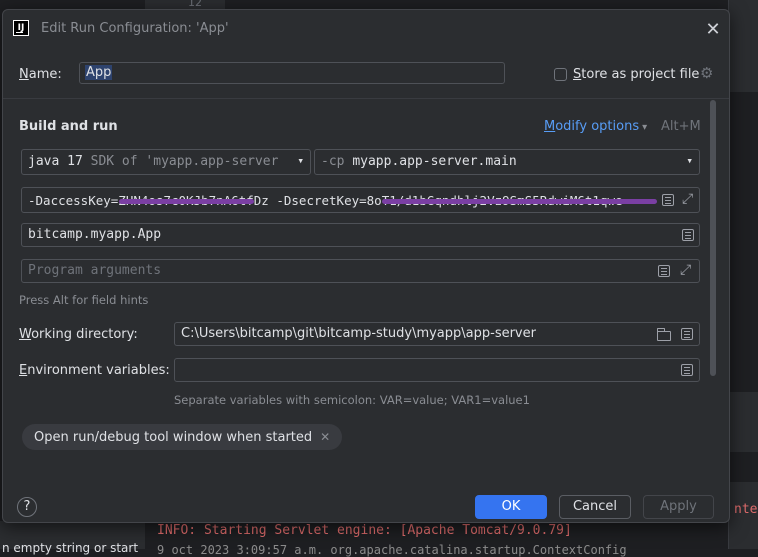 Image resolution: width=758 pixels, height=557 pixels. What do you see at coordinates (184, 161) in the screenshot?
I see `jdk-sdk-text: SDK of 'myapp.app-server` at bounding box center [184, 161].